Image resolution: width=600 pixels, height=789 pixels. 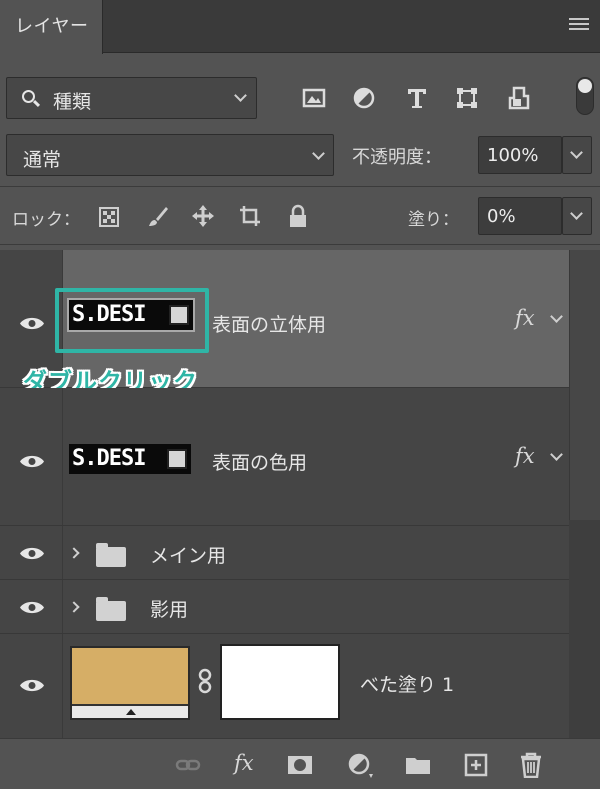 What do you see at coordinates (177, 459) in the screenshot?
I see `smart-object-icon` at bounding box center [177, 459].